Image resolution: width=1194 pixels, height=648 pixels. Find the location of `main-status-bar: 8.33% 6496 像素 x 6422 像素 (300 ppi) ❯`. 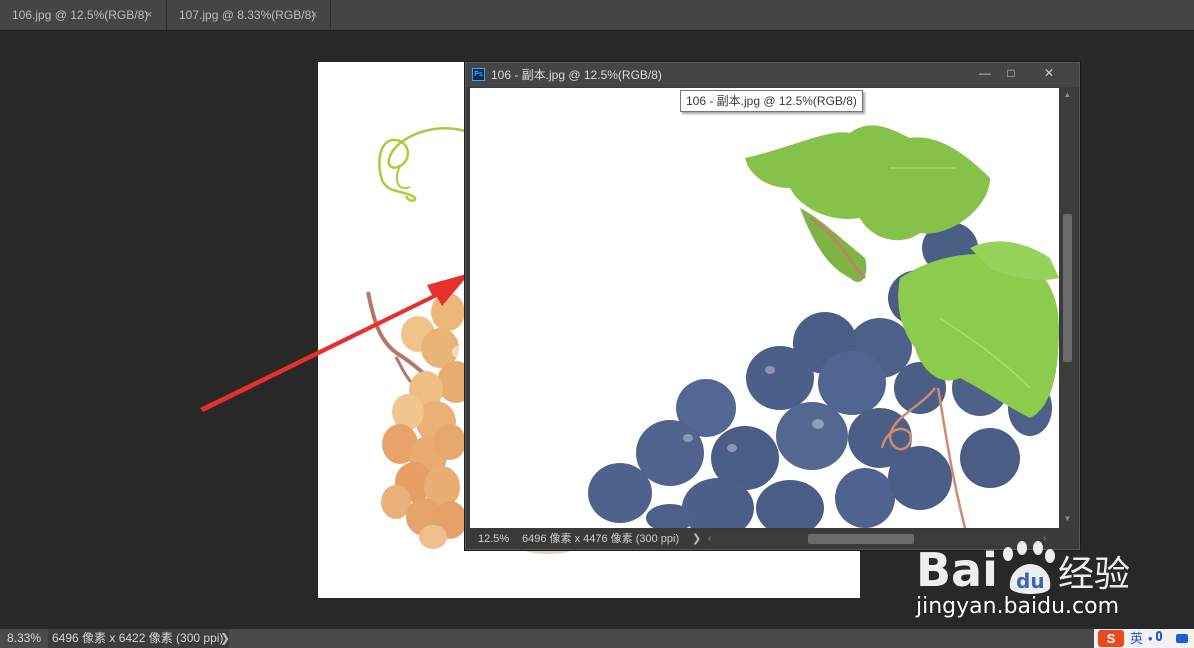

main-status-bar: 8.33% 6496 像素 x 6422 像素 (300 ppi) ❯ is located at coordinates (597, 638).